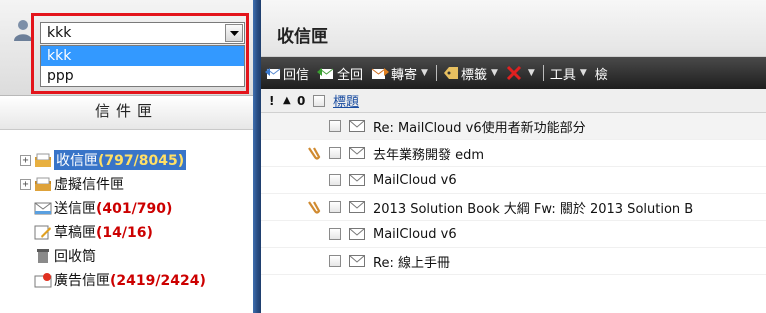 The image size is (766, 313). I want to click on mail-row: Re: MailCloud v6使用者新功能部分, so click(513, 126).